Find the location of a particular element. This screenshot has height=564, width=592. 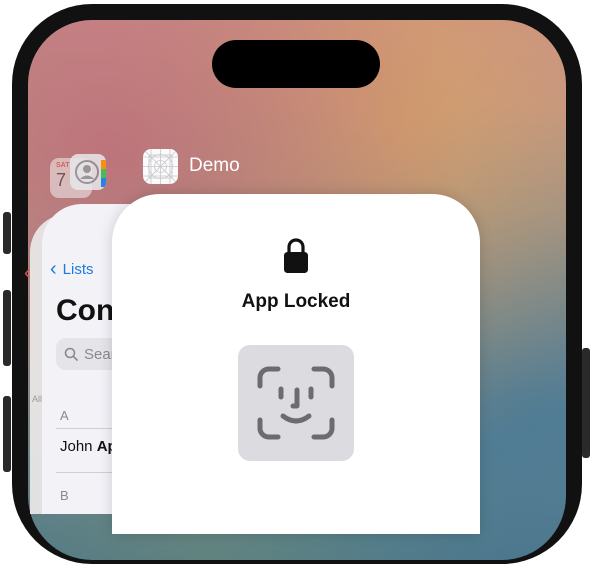

back-link: ‹ Lists is located at coordinates (72, 269).